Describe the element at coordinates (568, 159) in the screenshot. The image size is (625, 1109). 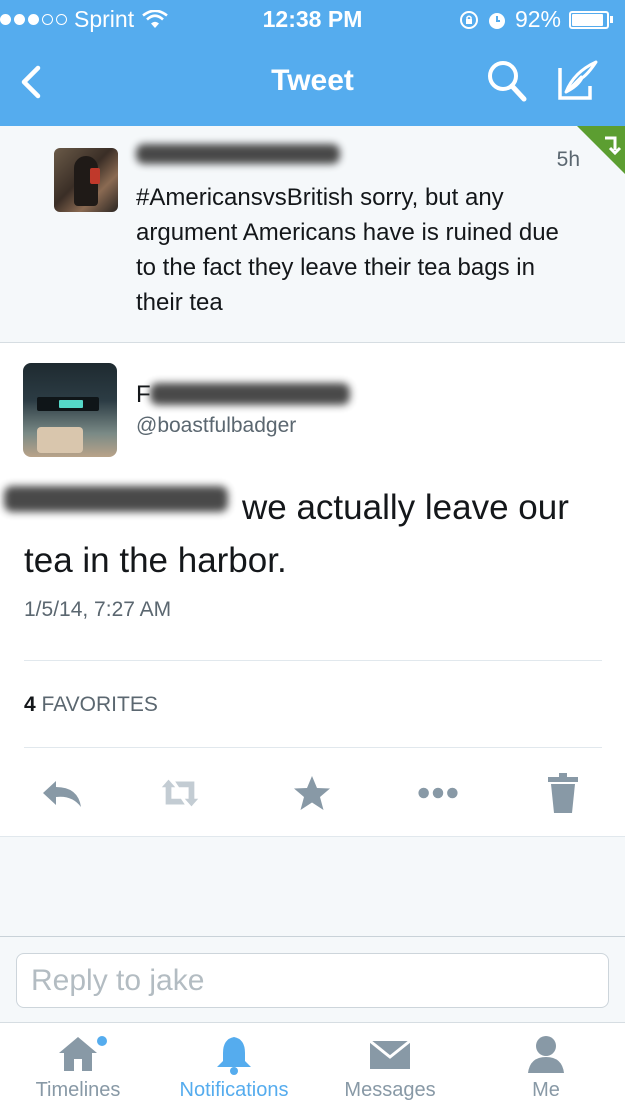
I see `tweet-time: 5h` at that location.